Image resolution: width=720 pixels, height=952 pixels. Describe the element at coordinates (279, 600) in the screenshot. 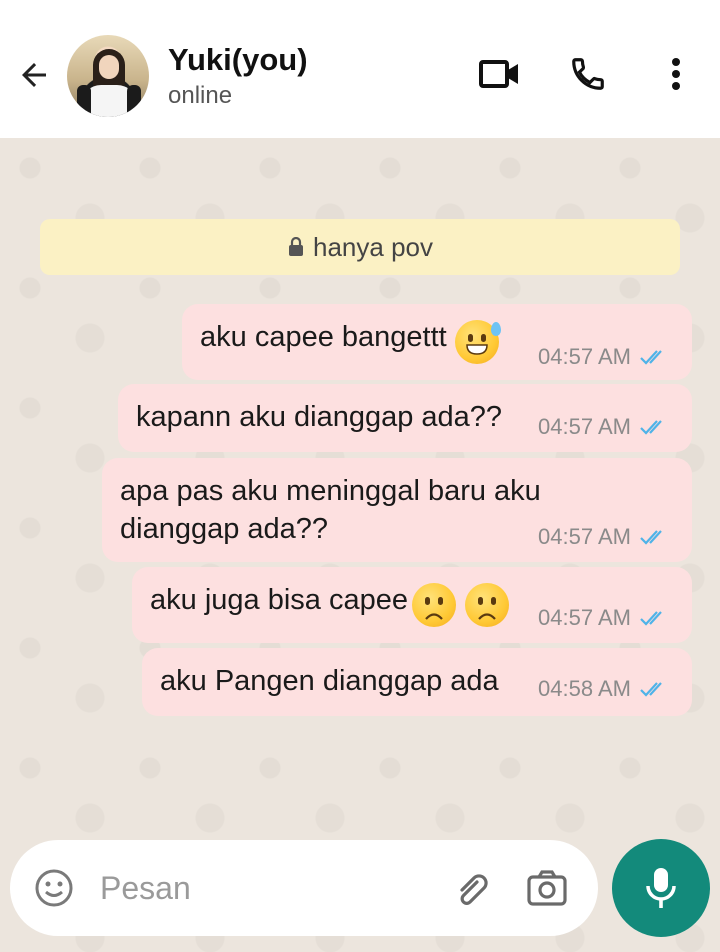

I see `message-text: aku juga bisa capee` at that location.